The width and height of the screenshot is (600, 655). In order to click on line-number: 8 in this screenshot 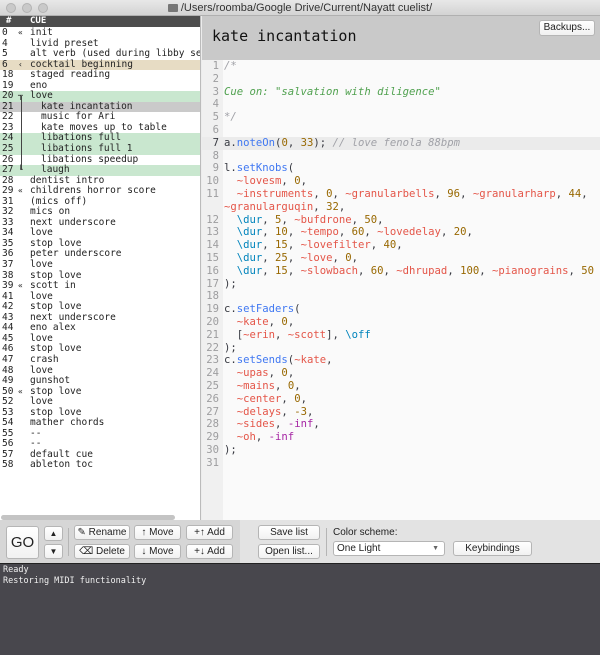, I will do `click(215, 155)`.